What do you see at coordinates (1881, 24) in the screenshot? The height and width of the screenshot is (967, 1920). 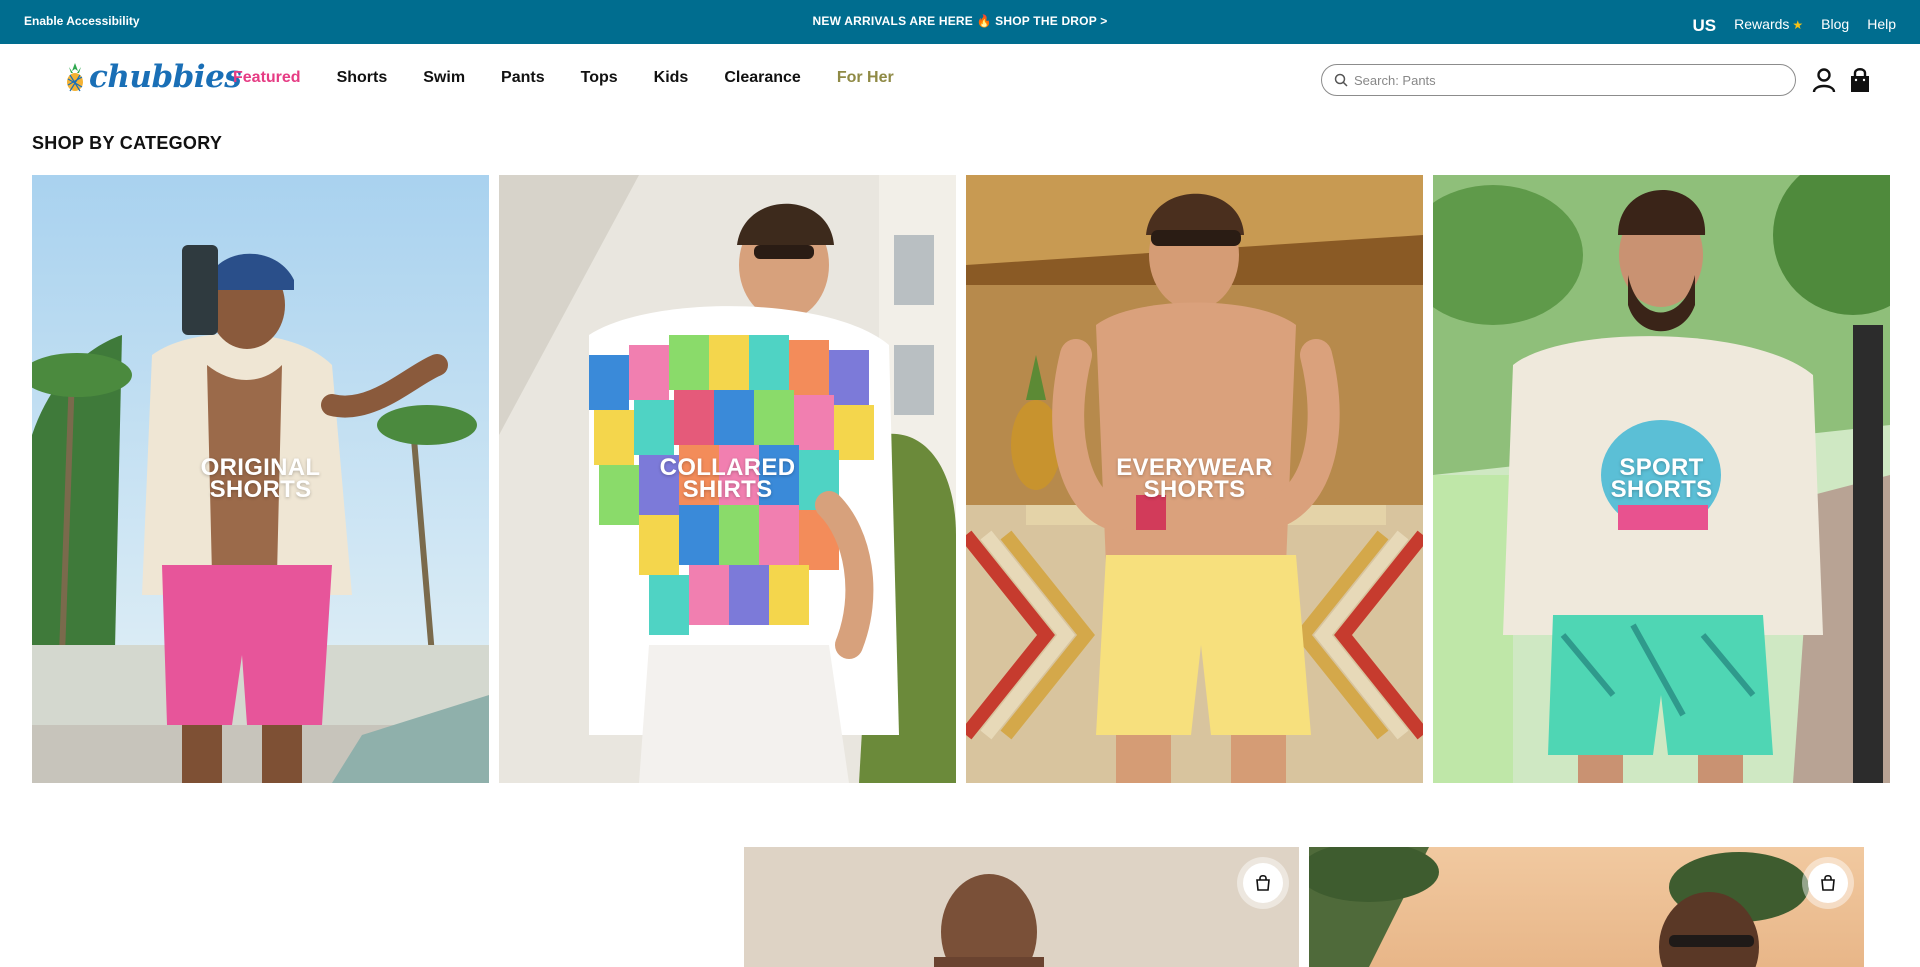 I see `help-link: Help` at bounding box center [1881, 24].